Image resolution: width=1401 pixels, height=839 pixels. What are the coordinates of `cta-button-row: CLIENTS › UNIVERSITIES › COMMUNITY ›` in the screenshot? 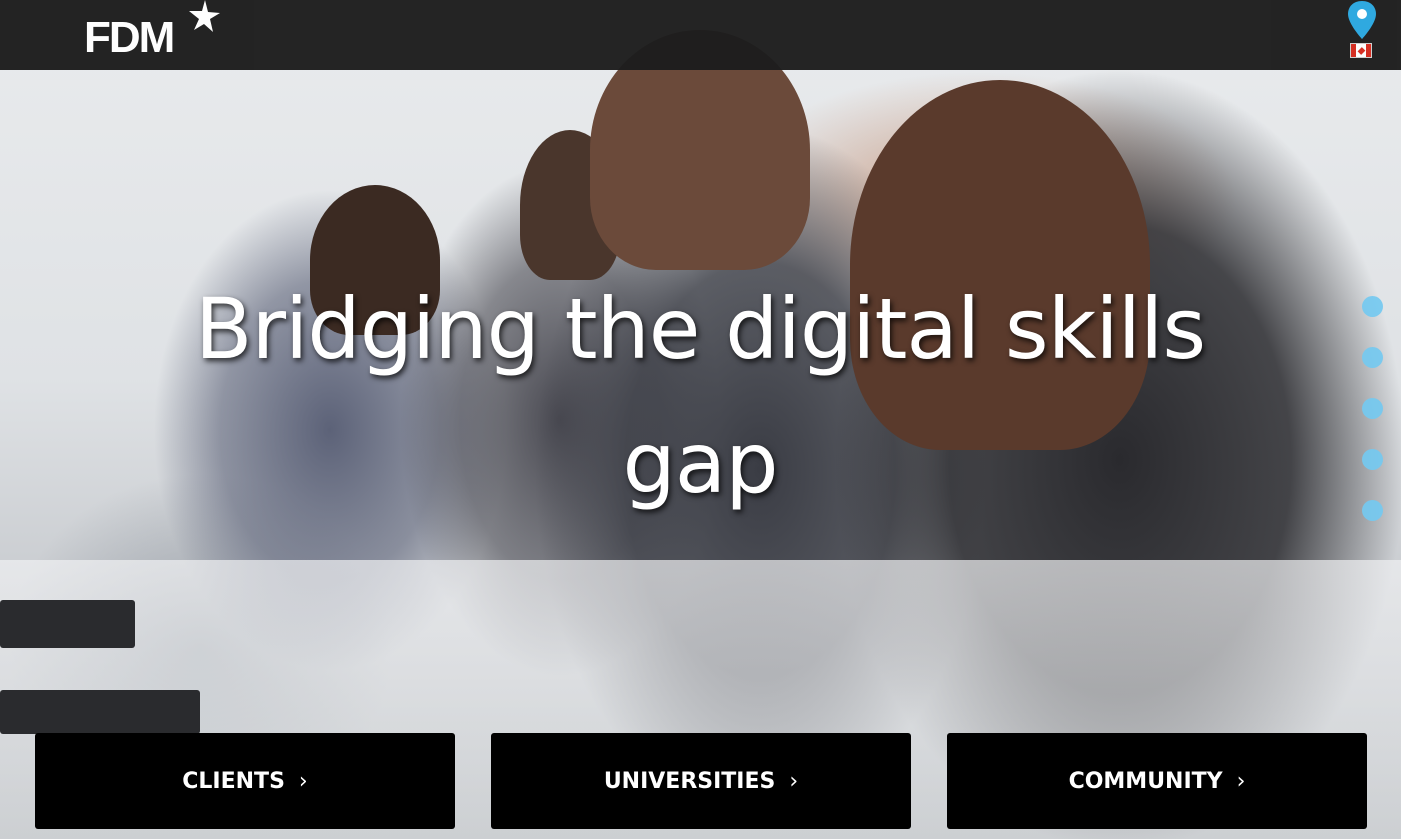 It's located at (701, 781).